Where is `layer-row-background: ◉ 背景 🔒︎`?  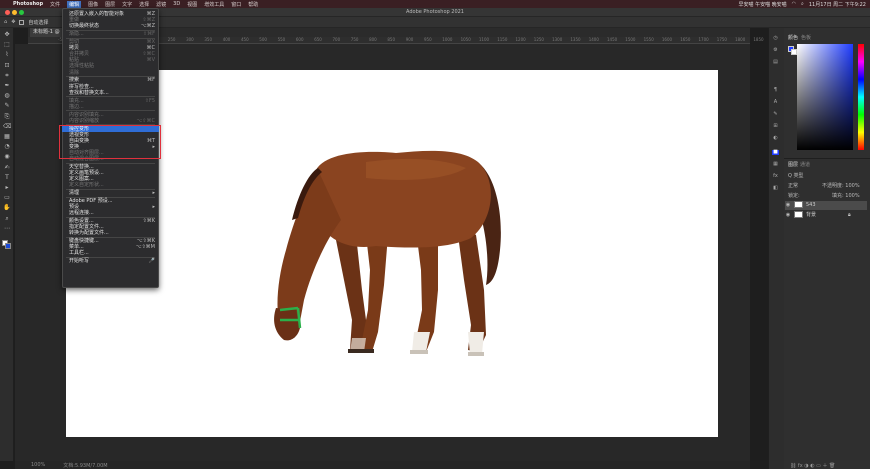 layer-row-background: ◉ 背景 🔒︎ is located at coordinates (826, 215).